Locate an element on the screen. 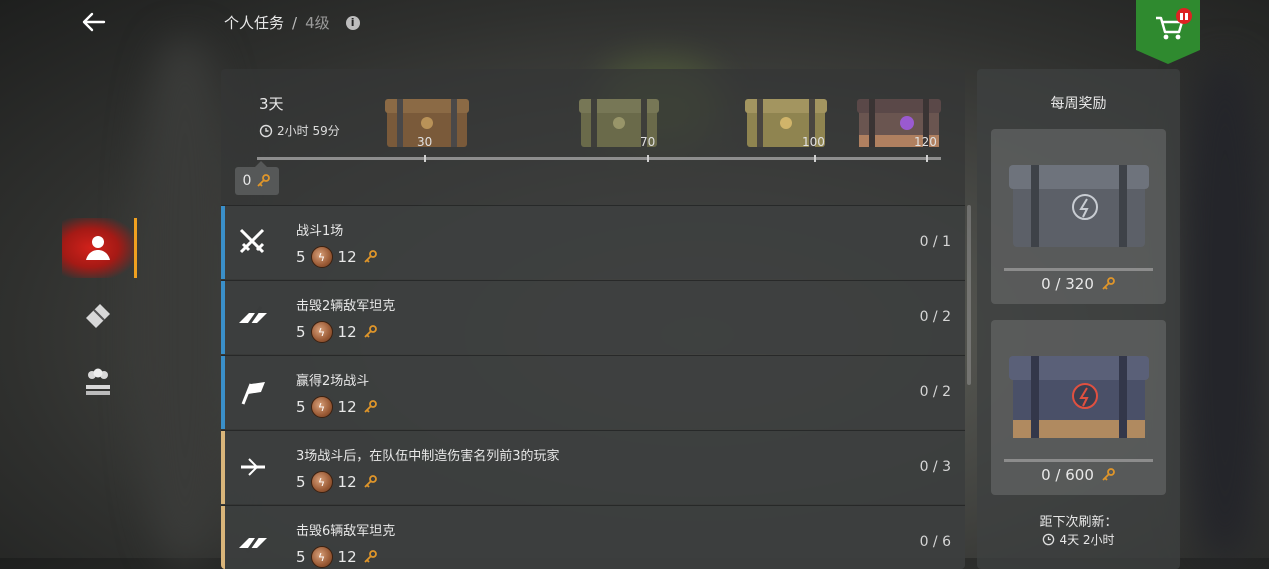  ticket-icon is located at coordinates (98, 316).